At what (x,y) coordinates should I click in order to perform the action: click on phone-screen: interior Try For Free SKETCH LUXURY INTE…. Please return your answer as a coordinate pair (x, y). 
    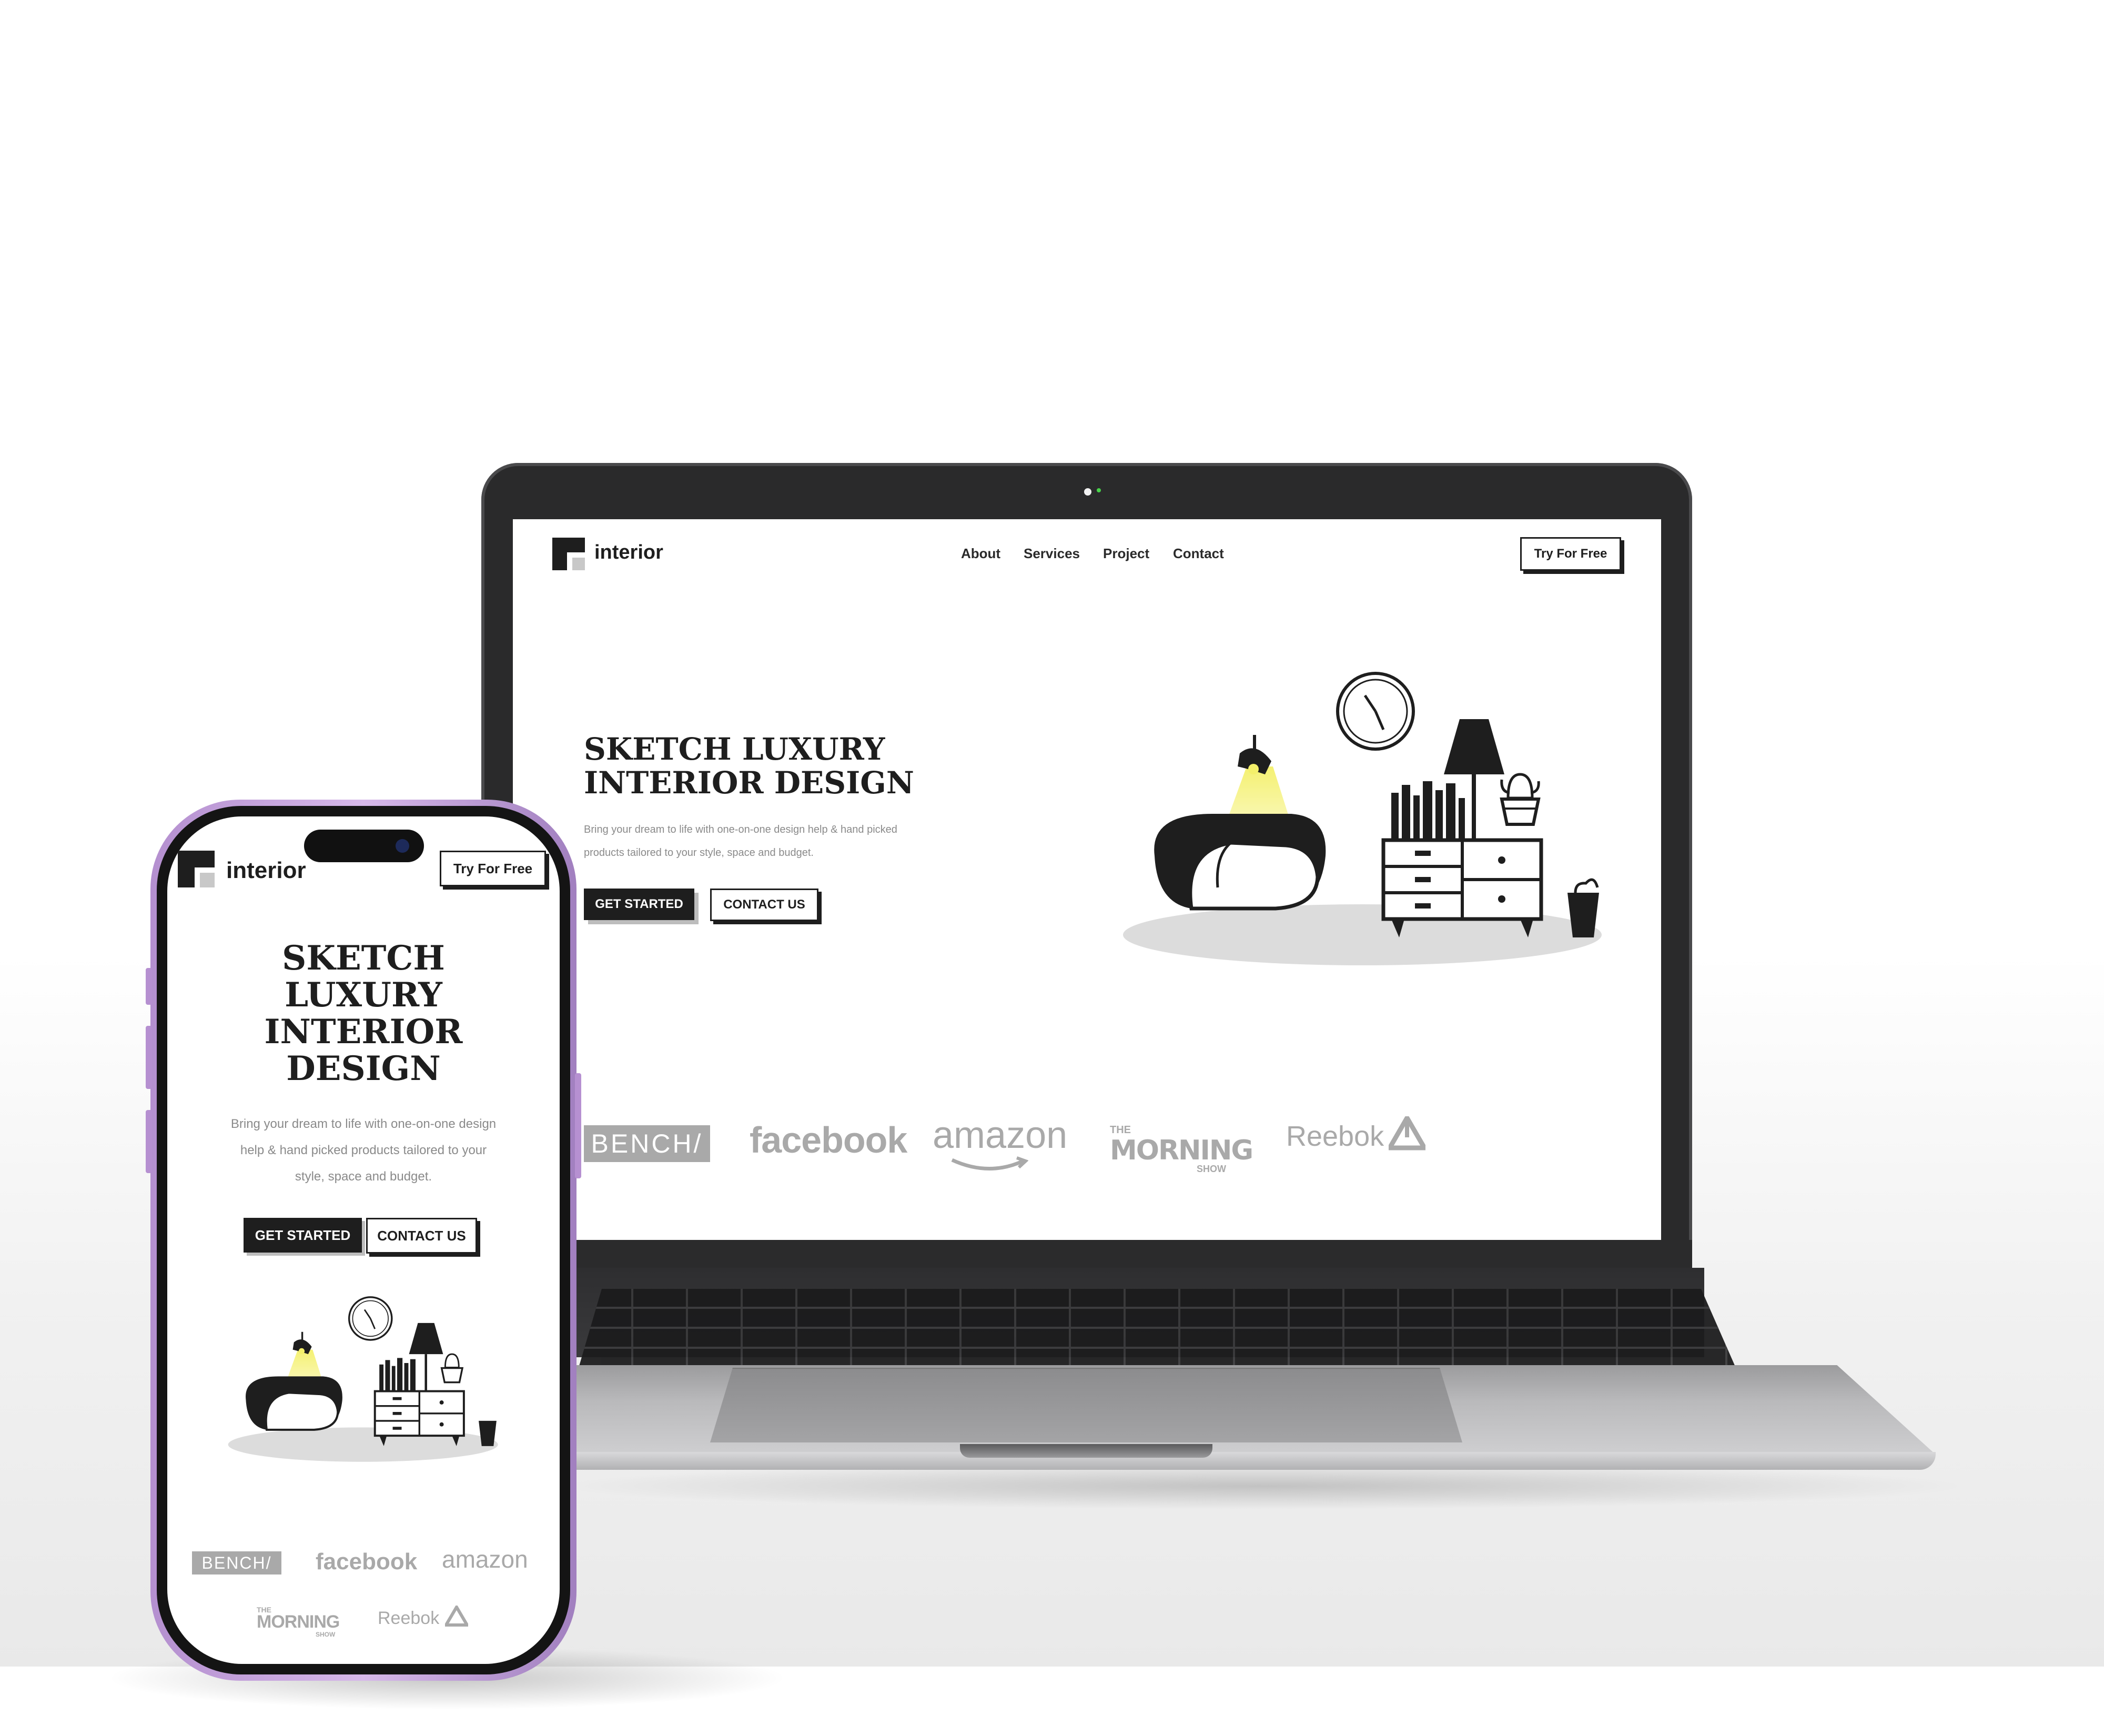
    Looking at the image, I should click on (363, 1240).